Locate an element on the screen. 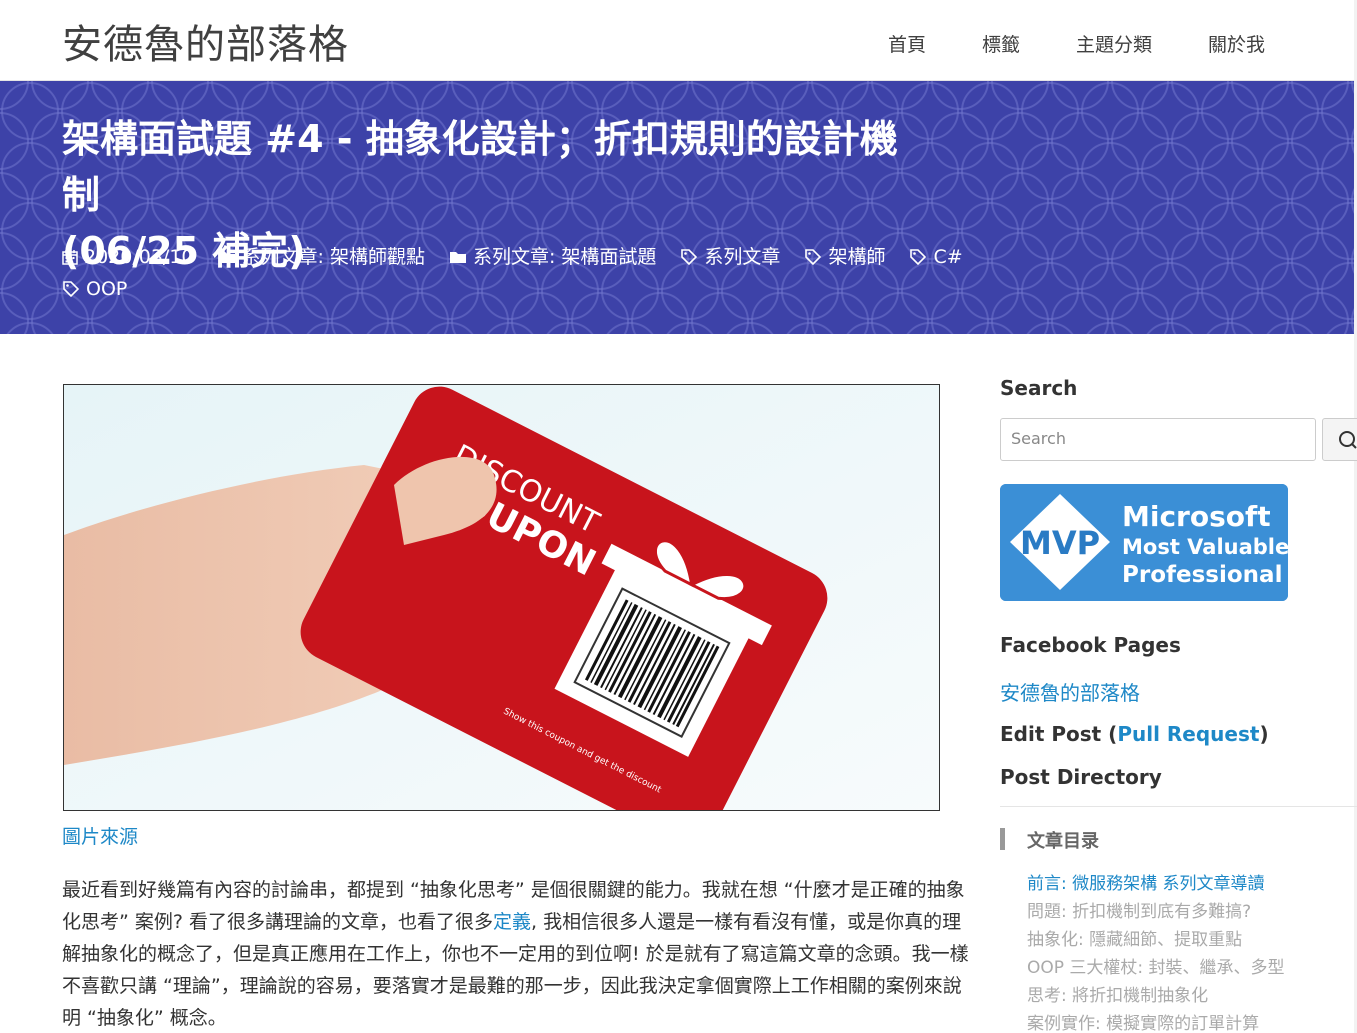 This screenshot has width=1357, height=1033. facebook-page-link: 安德魯的部落格 is located at coordinates (1070, 691).